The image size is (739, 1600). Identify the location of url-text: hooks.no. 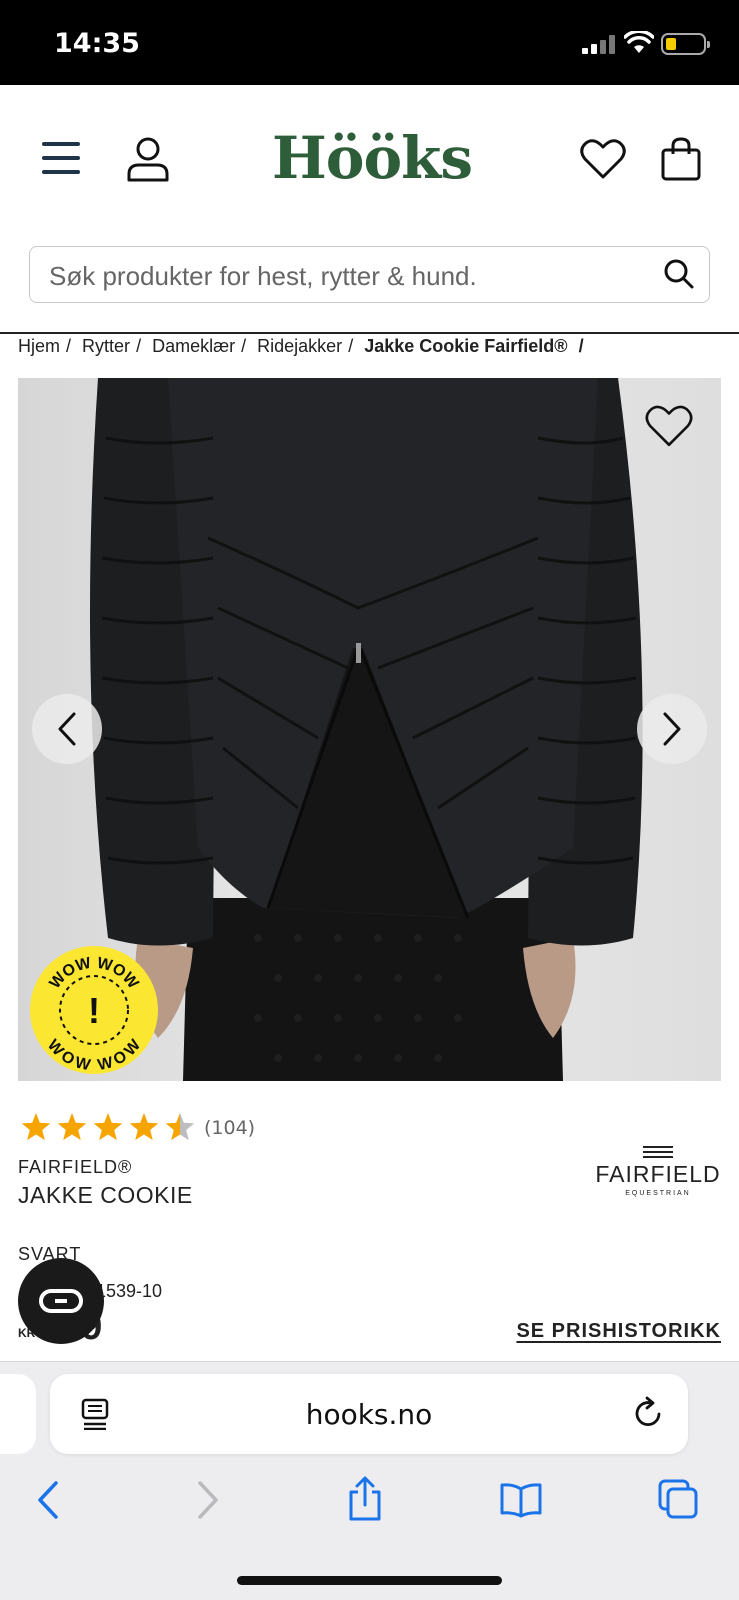
(369, 1414).